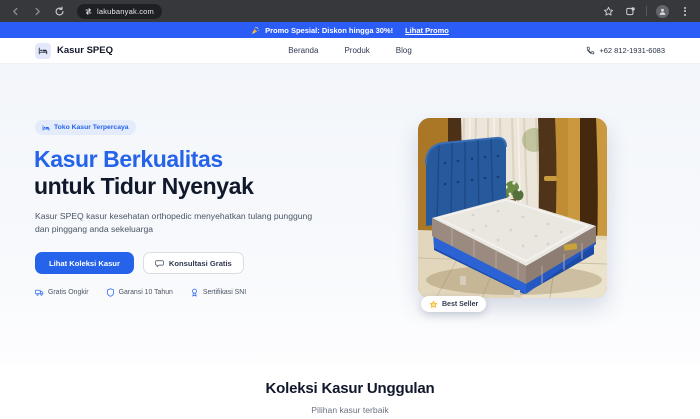  Describe the element at coordinates (632, 50) in the screenshot. I see `phone-number: +62 812-1931-6083` at that location.